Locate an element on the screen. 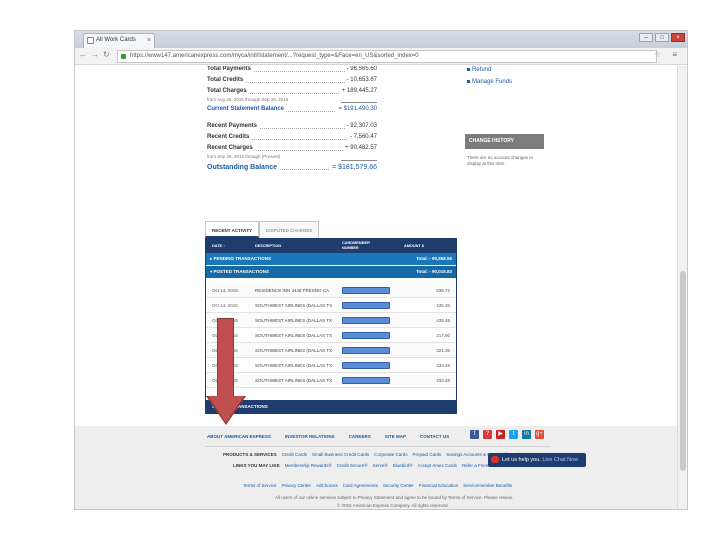 The width and height of the screenshot is (720, 540). lock-icon is located at coordinates (123, 56).